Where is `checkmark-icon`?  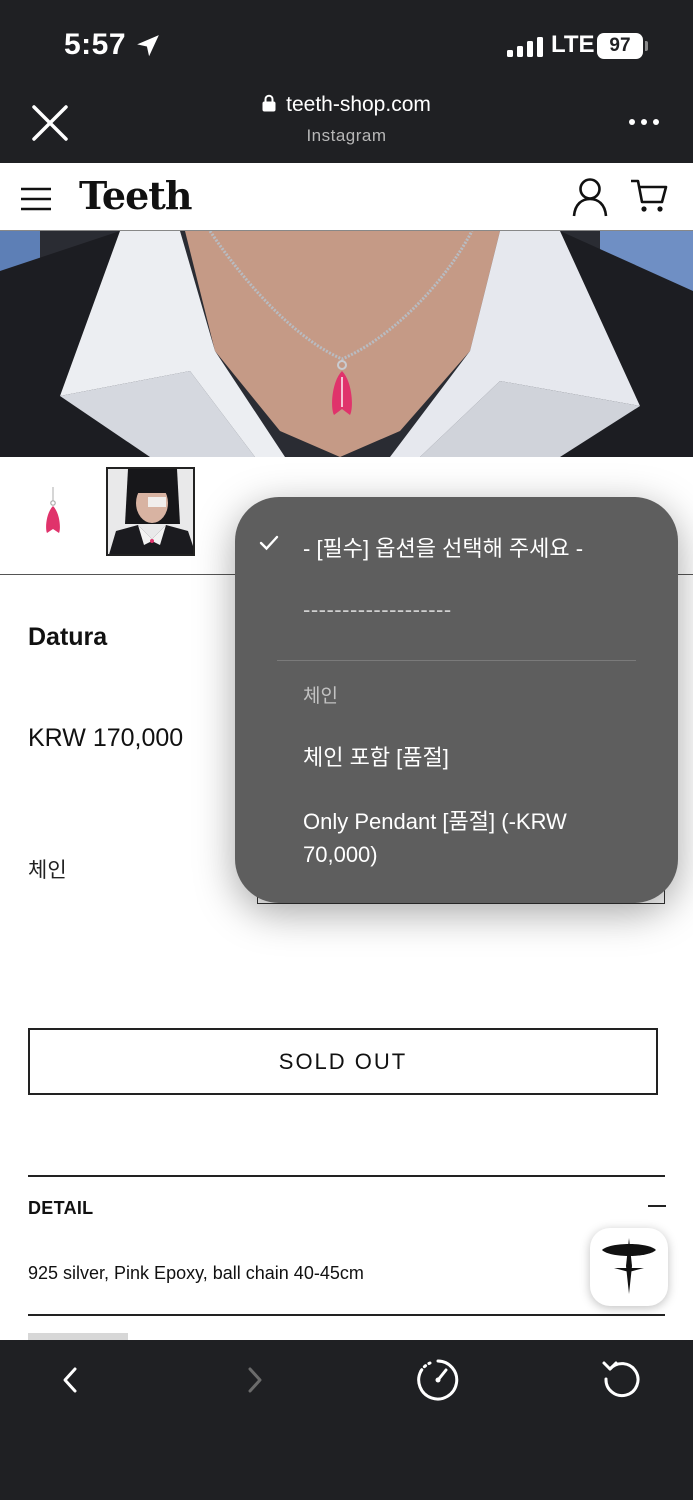 checkmark-icon is located at coordinates (269, 543).